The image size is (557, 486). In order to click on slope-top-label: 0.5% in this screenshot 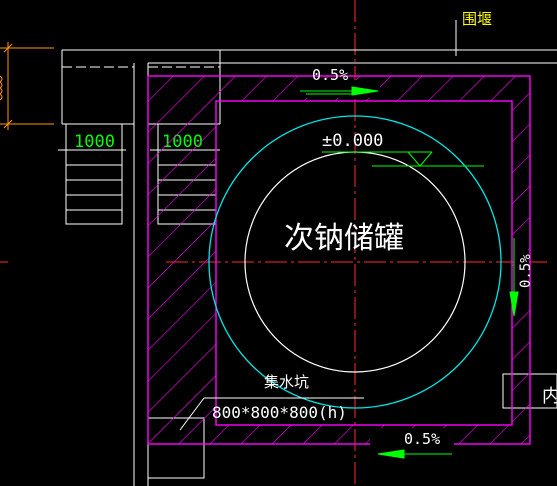, I will do `click(330, 75)`.